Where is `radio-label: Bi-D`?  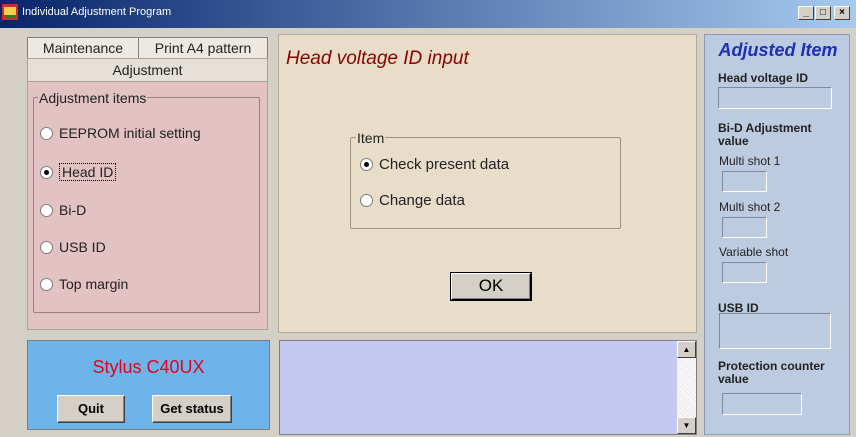
radio-label: Bi-D is located at coordinates (73, 210).